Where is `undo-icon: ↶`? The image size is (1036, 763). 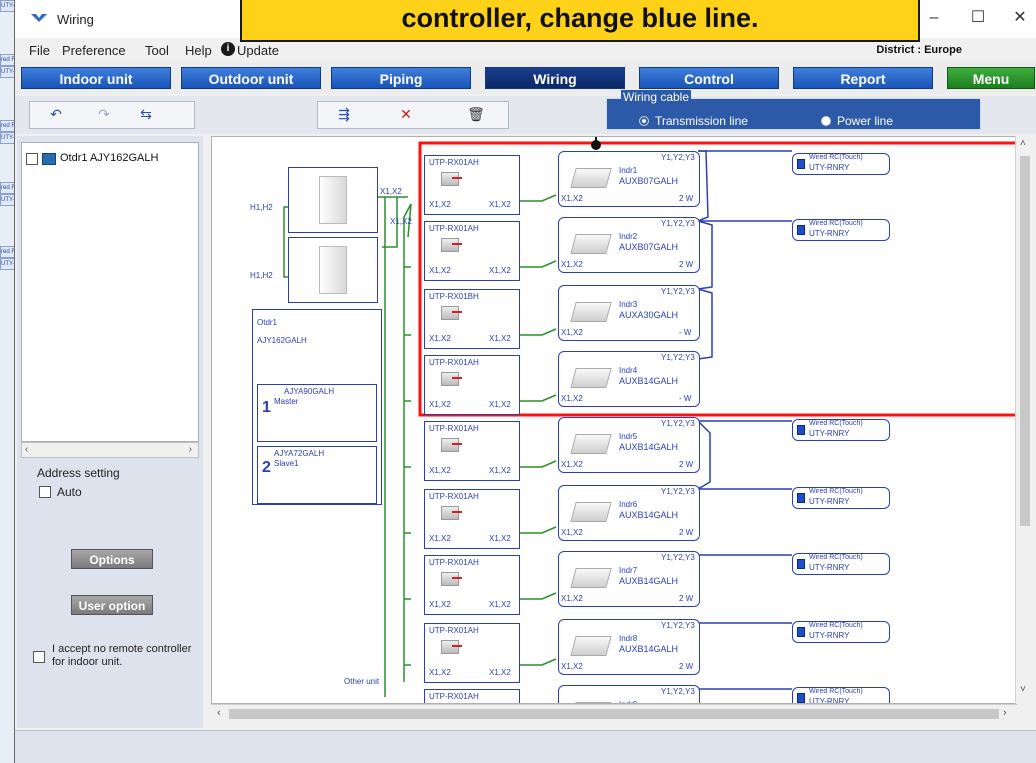
undo-icon: ↶ is located at coordinates (56, 114).